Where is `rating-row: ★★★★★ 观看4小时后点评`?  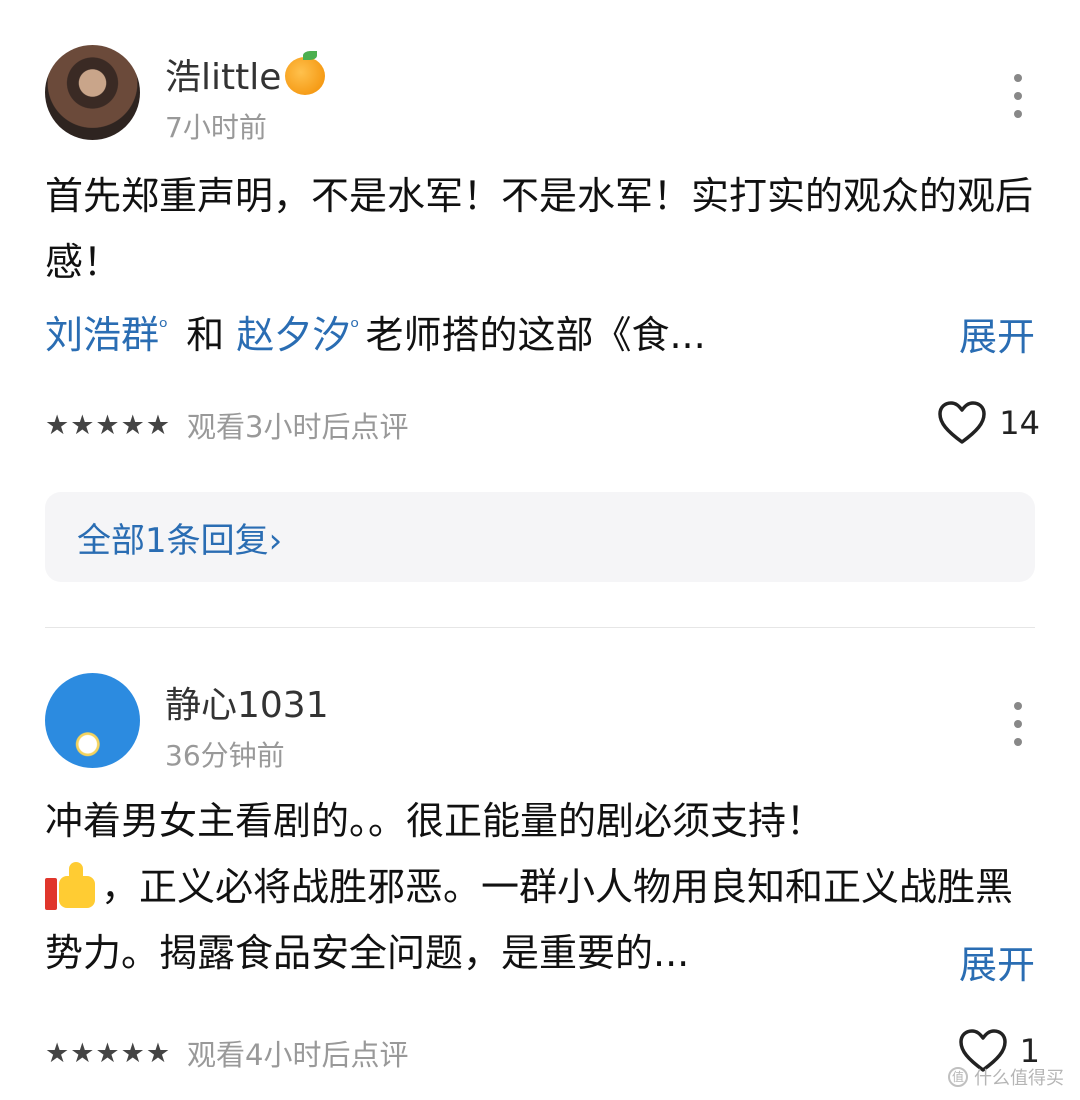 rating-row: ★★★★★ 观看4小时后点评 is located at coordinates (226, 1053).